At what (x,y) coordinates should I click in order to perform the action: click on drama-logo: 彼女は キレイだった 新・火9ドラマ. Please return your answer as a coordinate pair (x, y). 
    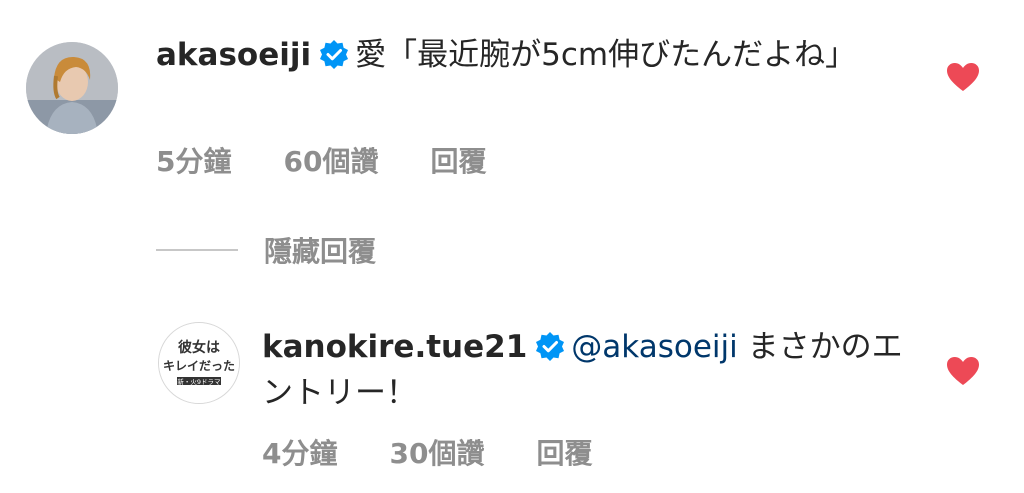
    Looking at the image, I should click on (199, 363).